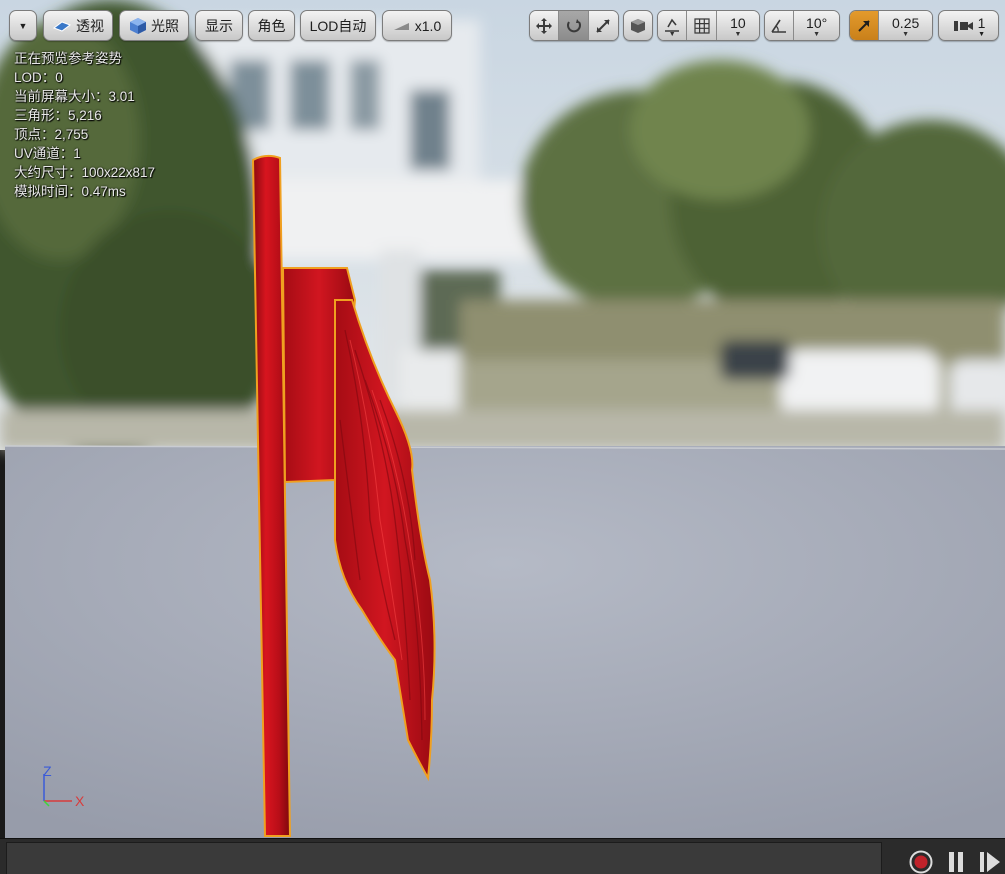  I want to click on perspective-label: 透视, so click(90, 25).